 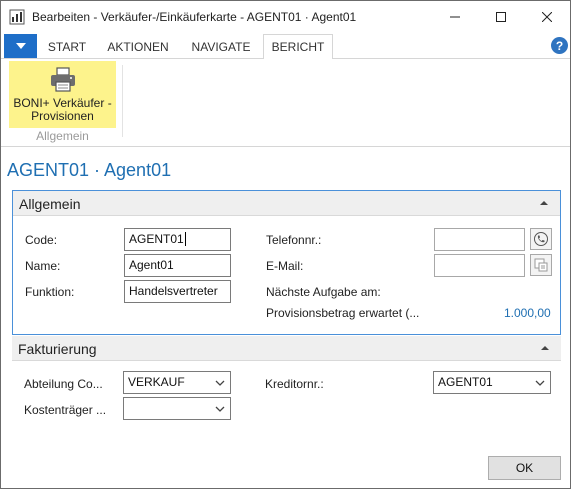 What do you see at coordinates (156, 382) in the screenshot?
I see `department-value: VERKAUF` at bounding box center [156, 382].